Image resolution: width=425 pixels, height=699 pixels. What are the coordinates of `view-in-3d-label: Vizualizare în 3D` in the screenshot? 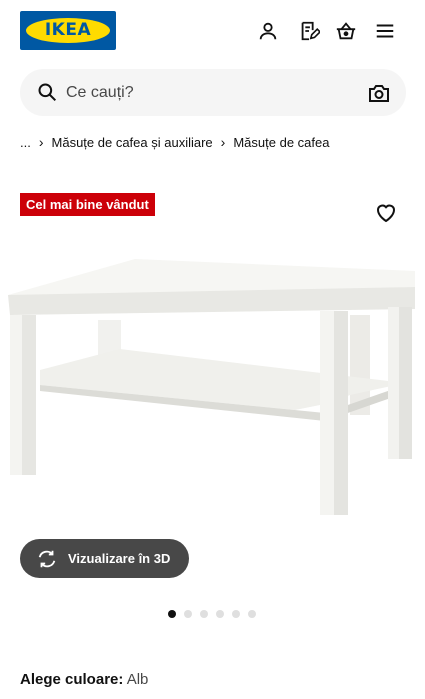 It's located at (119, 558).